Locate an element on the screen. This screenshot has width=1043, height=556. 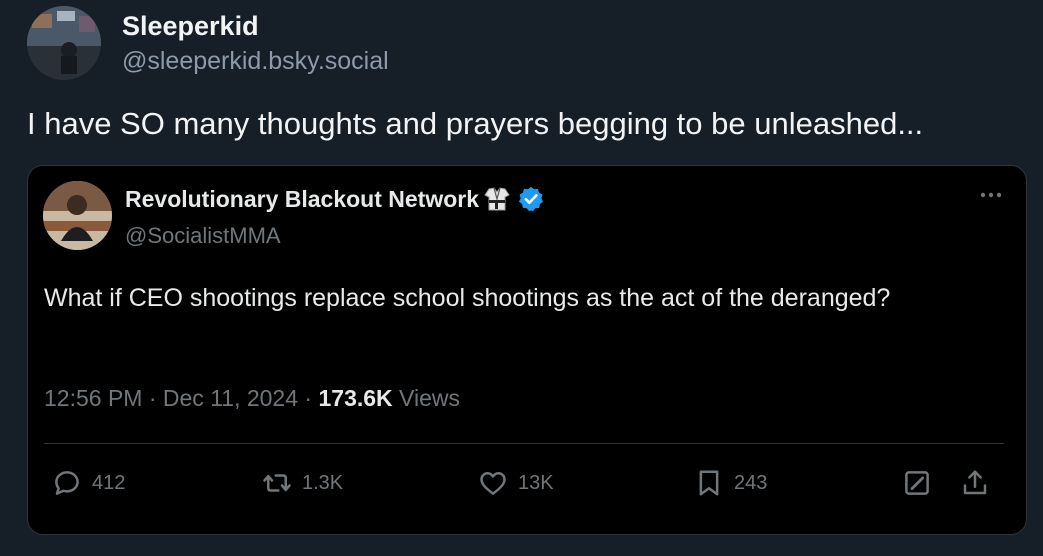
share-icon is located at coordinates (975, 482).